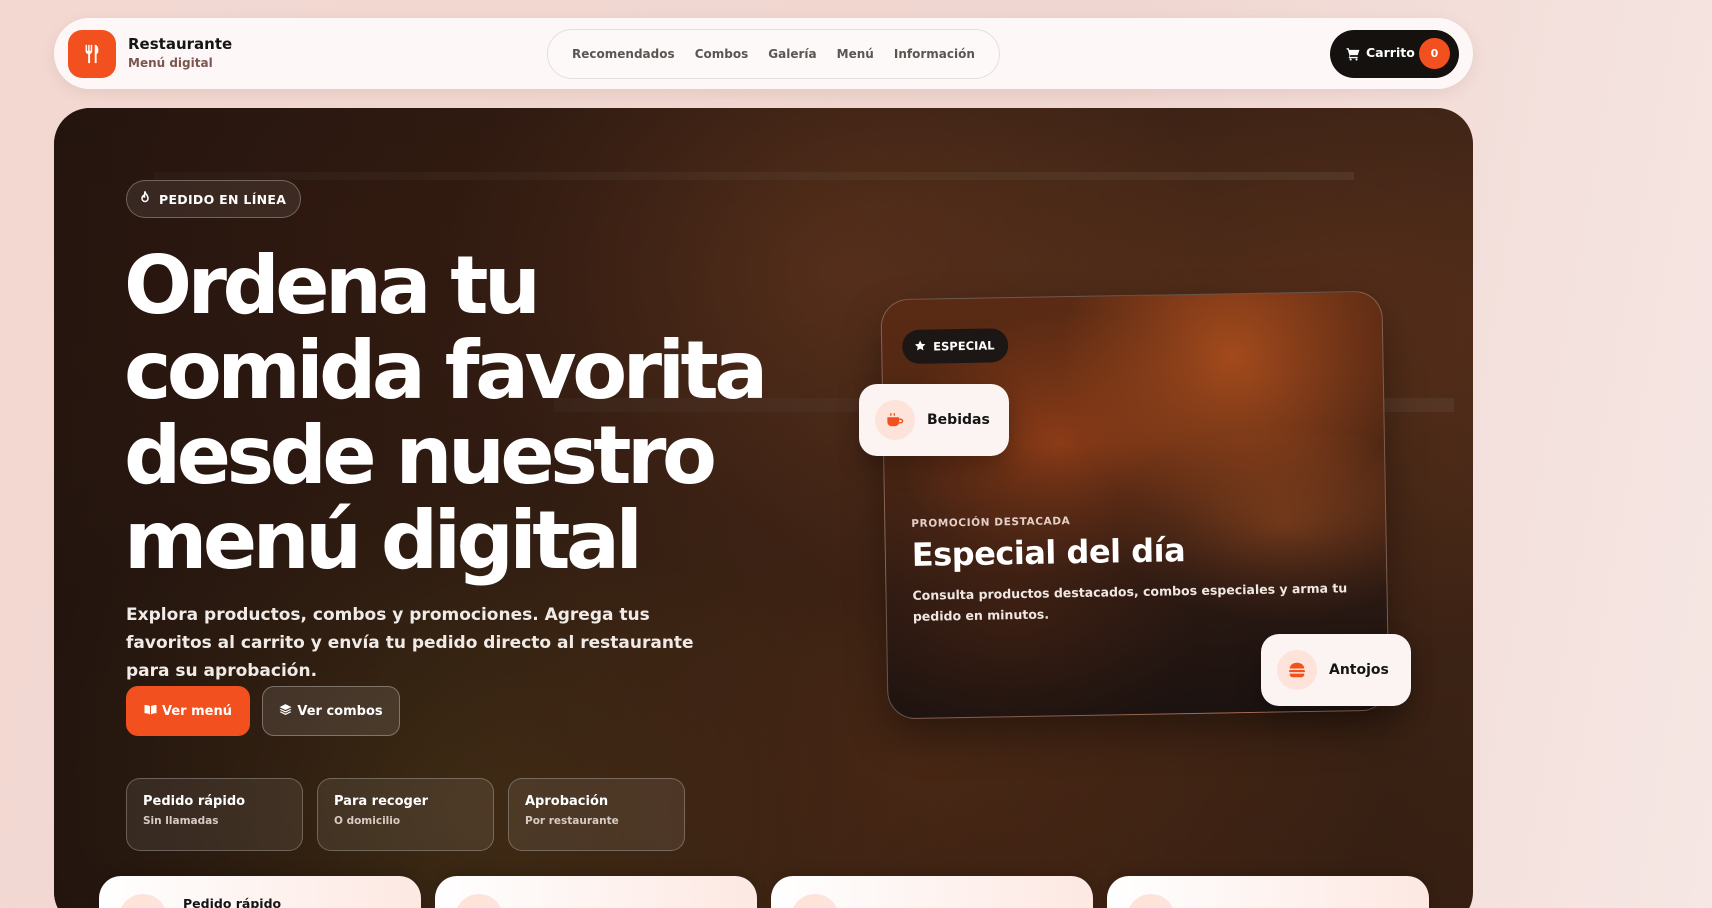 This screenshot has height=908, width=1712. What do you see at coordinates (572, 821) in the screenshot?
I see `feature-subtitle: Por restaurante` at bounding box center [572, 821].